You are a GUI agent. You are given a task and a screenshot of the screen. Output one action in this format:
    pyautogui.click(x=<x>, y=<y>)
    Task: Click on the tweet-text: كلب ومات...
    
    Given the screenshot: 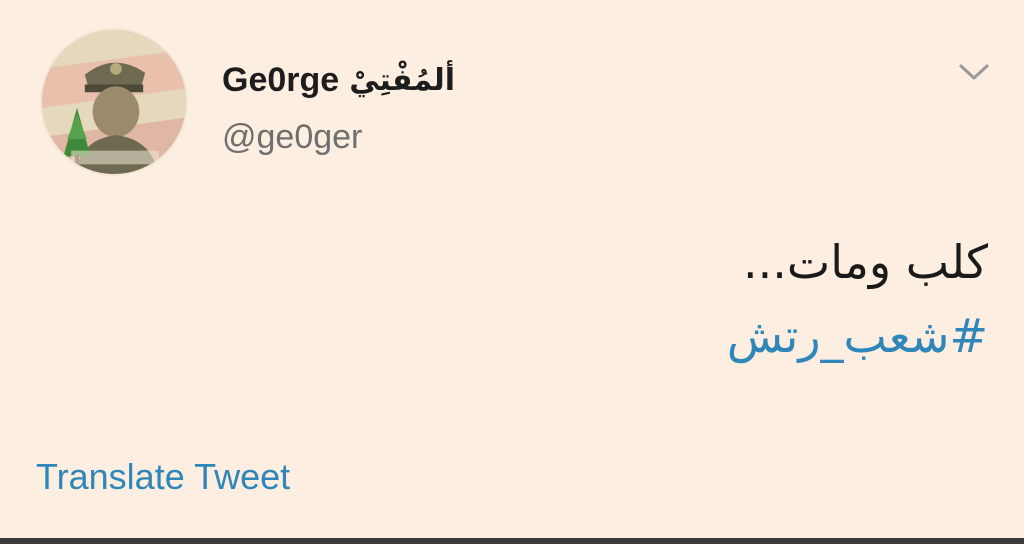 What is the action you would take?
    pyautogui.click(x=865, y=262)
    